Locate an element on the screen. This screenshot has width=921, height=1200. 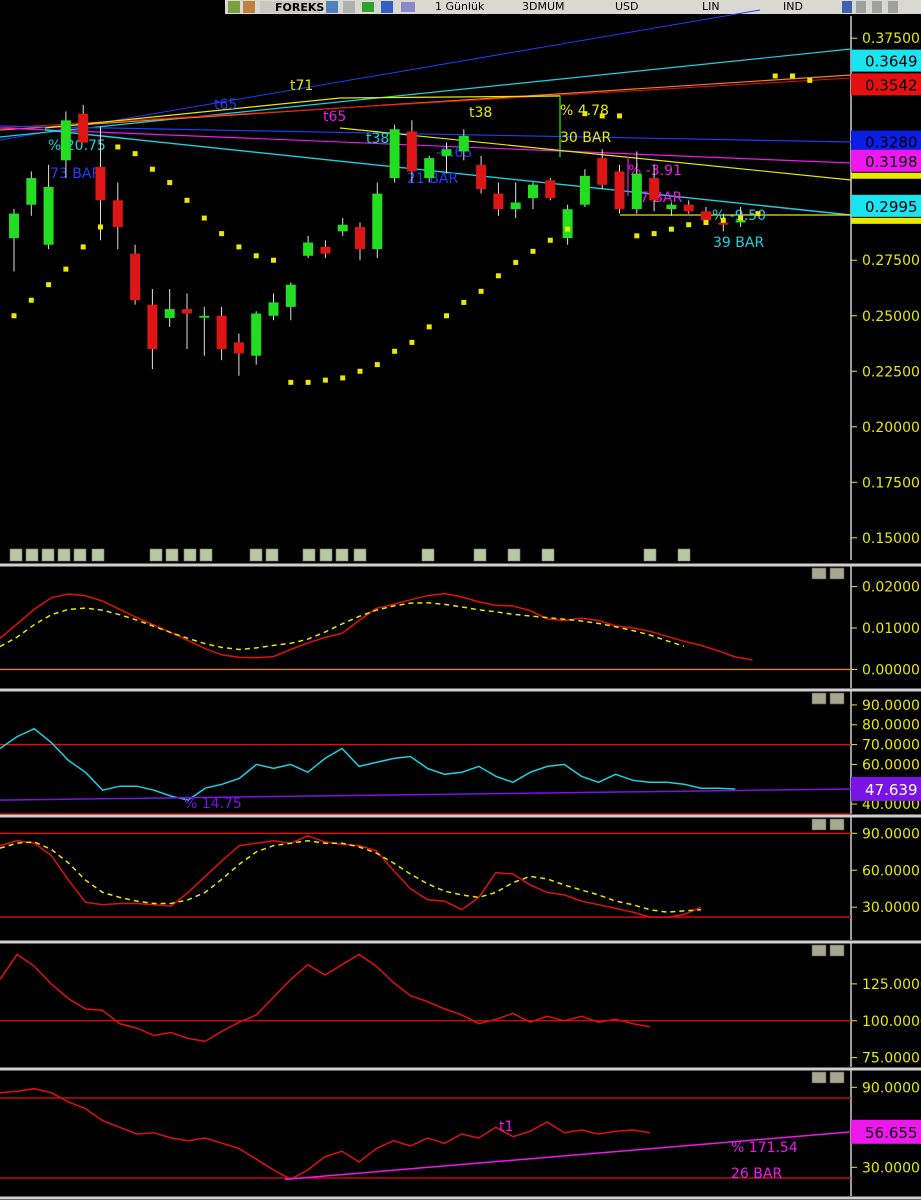
price-tick-label: 0.27500 is located at coordinates (891, 261).